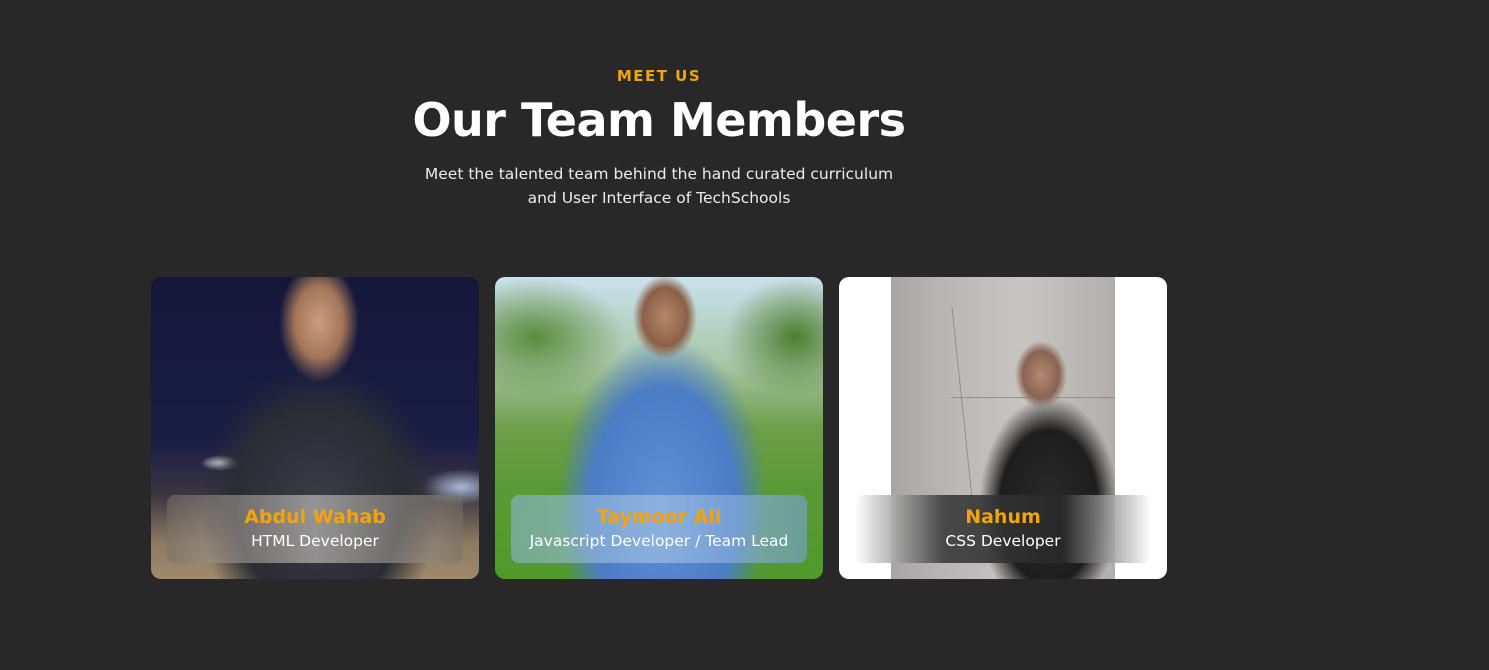 This screenshot has height=670, width=1489. What do you see at coordinates (1003, 529) in the screenshot?
I see `member-caption: Nahum CSS Developer` at bounding box center [1003, 529].